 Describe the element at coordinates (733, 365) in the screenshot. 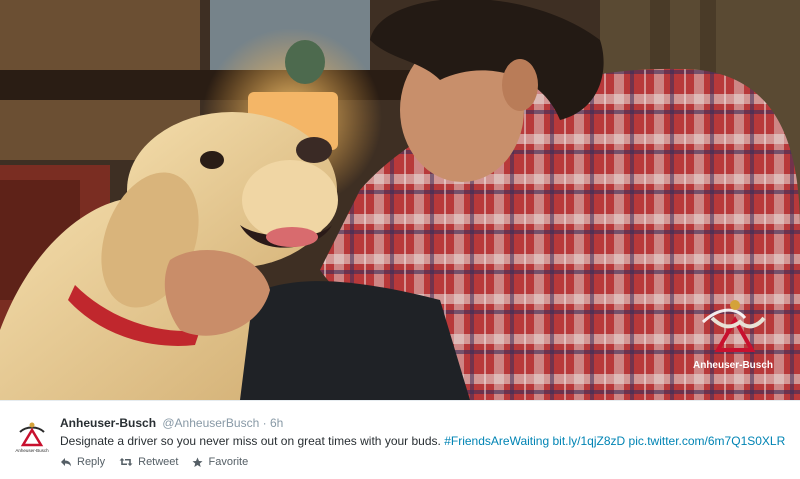

I see `watermark-text: Anheuser-Busch` at that location.